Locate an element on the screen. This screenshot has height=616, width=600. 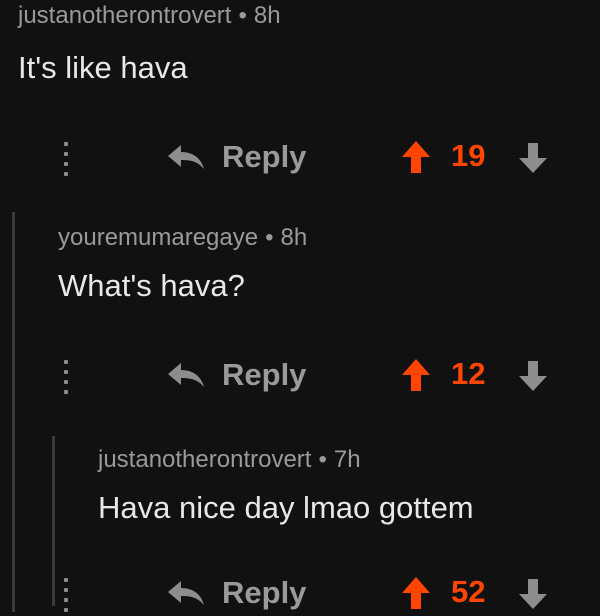
vote-score: 12 is located at coordinates (468, 373).